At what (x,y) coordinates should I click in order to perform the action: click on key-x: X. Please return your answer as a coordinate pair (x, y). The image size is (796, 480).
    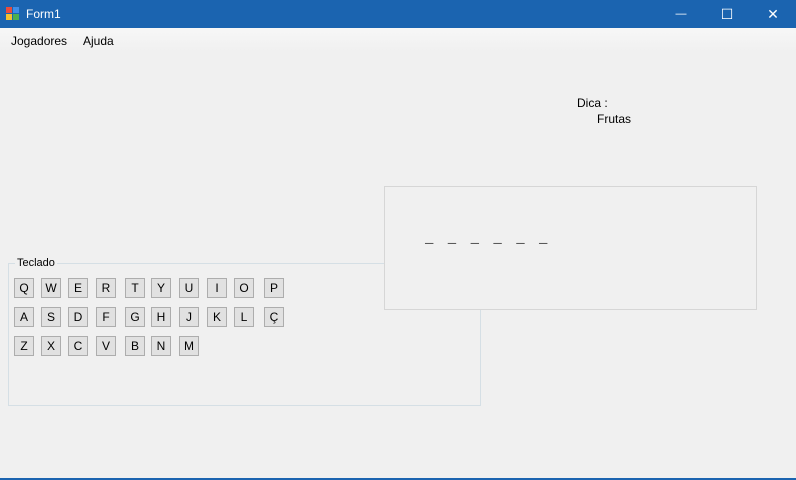
    Looking at the image, I should click on (51, 346).